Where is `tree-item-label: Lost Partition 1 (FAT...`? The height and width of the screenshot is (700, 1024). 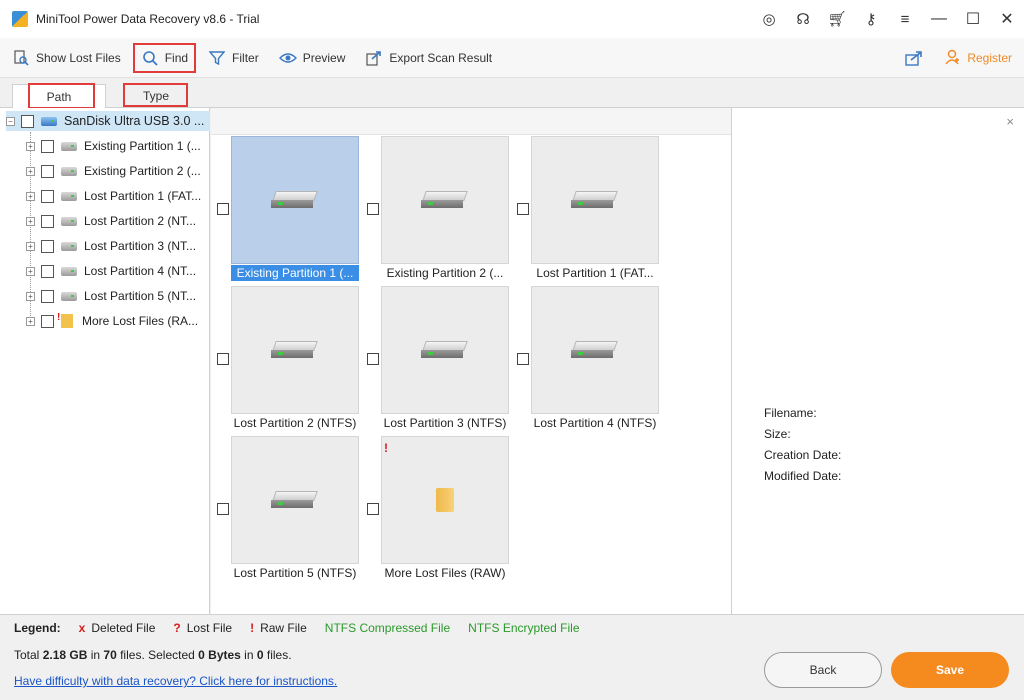
tree-item-label: Lost Partition 1 (FAT... is located at coordinates (143, 196).